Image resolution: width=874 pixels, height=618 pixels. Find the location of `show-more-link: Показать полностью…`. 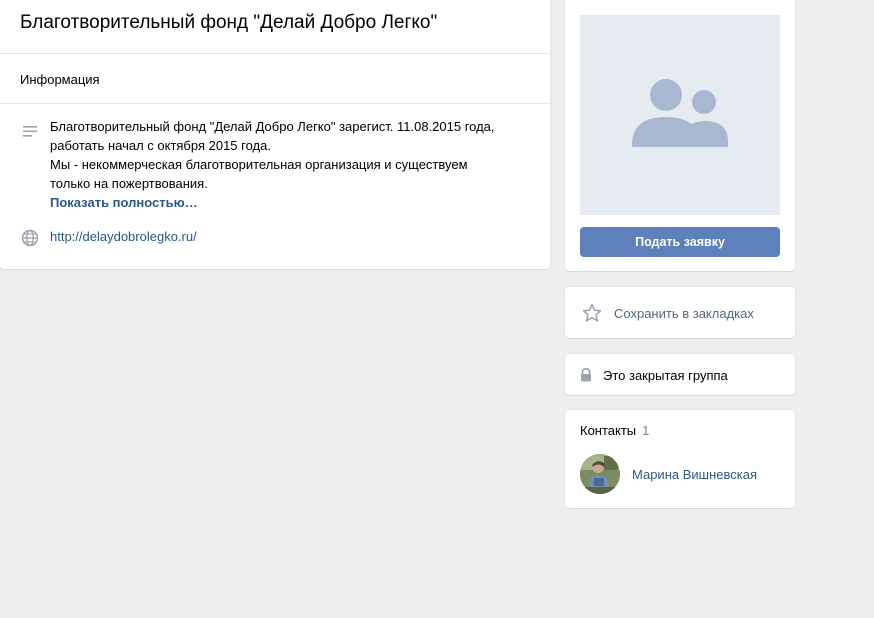

show-more-link: Показать полностью… is located at coordinates (285, 202).